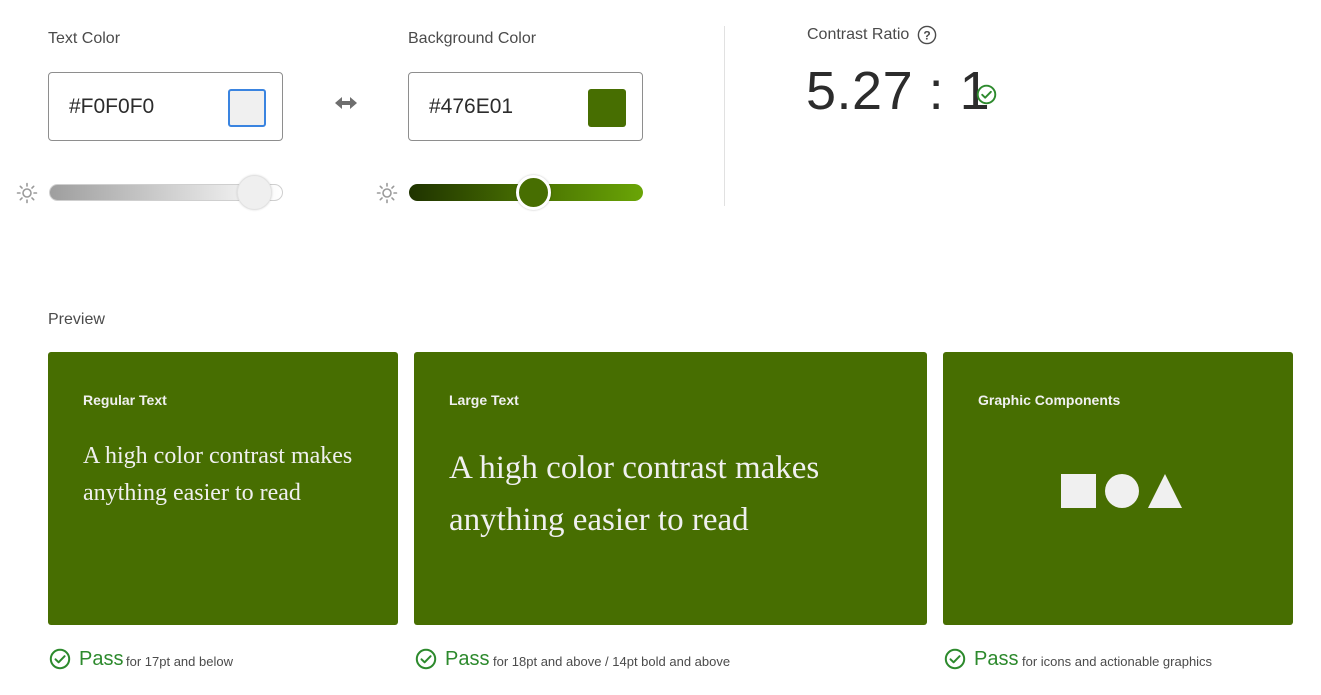 The image size is (1321, 695). Describe the element at coordinates (84, 38) in the screenshot. I see `text-color-label: Text Color` at that location.